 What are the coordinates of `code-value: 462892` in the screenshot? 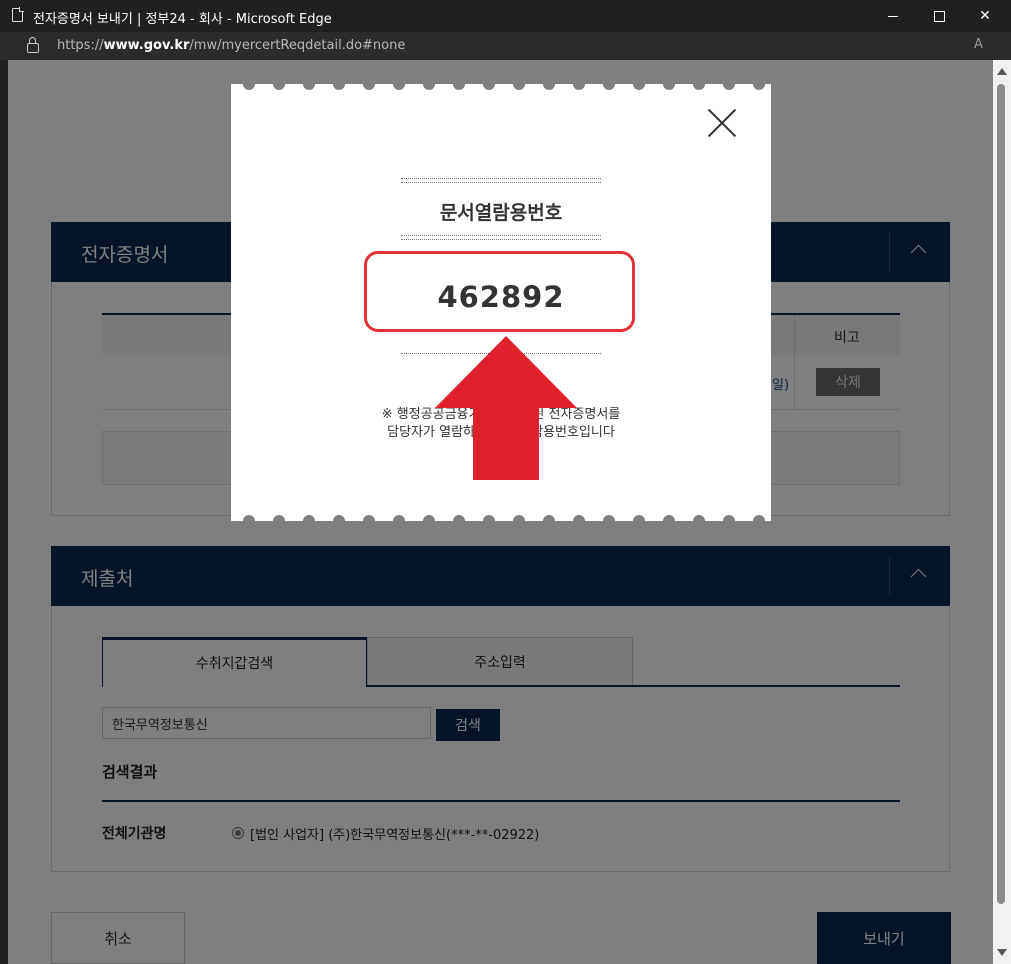 It's located at (501, 297).